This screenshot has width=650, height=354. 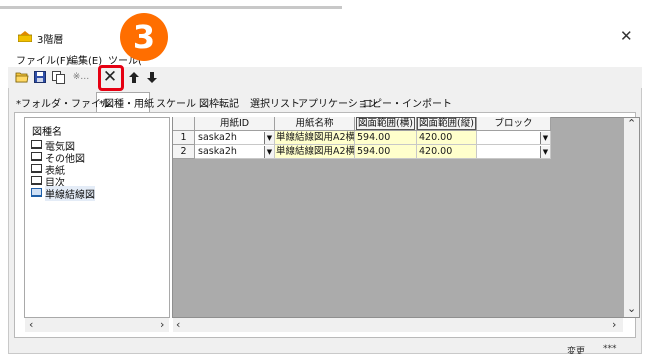 What do you see at coordinates (219, 102) in the screenshot?
I see `tab-frame-transcription: 図枠転記` at bounding box center [219, 102].